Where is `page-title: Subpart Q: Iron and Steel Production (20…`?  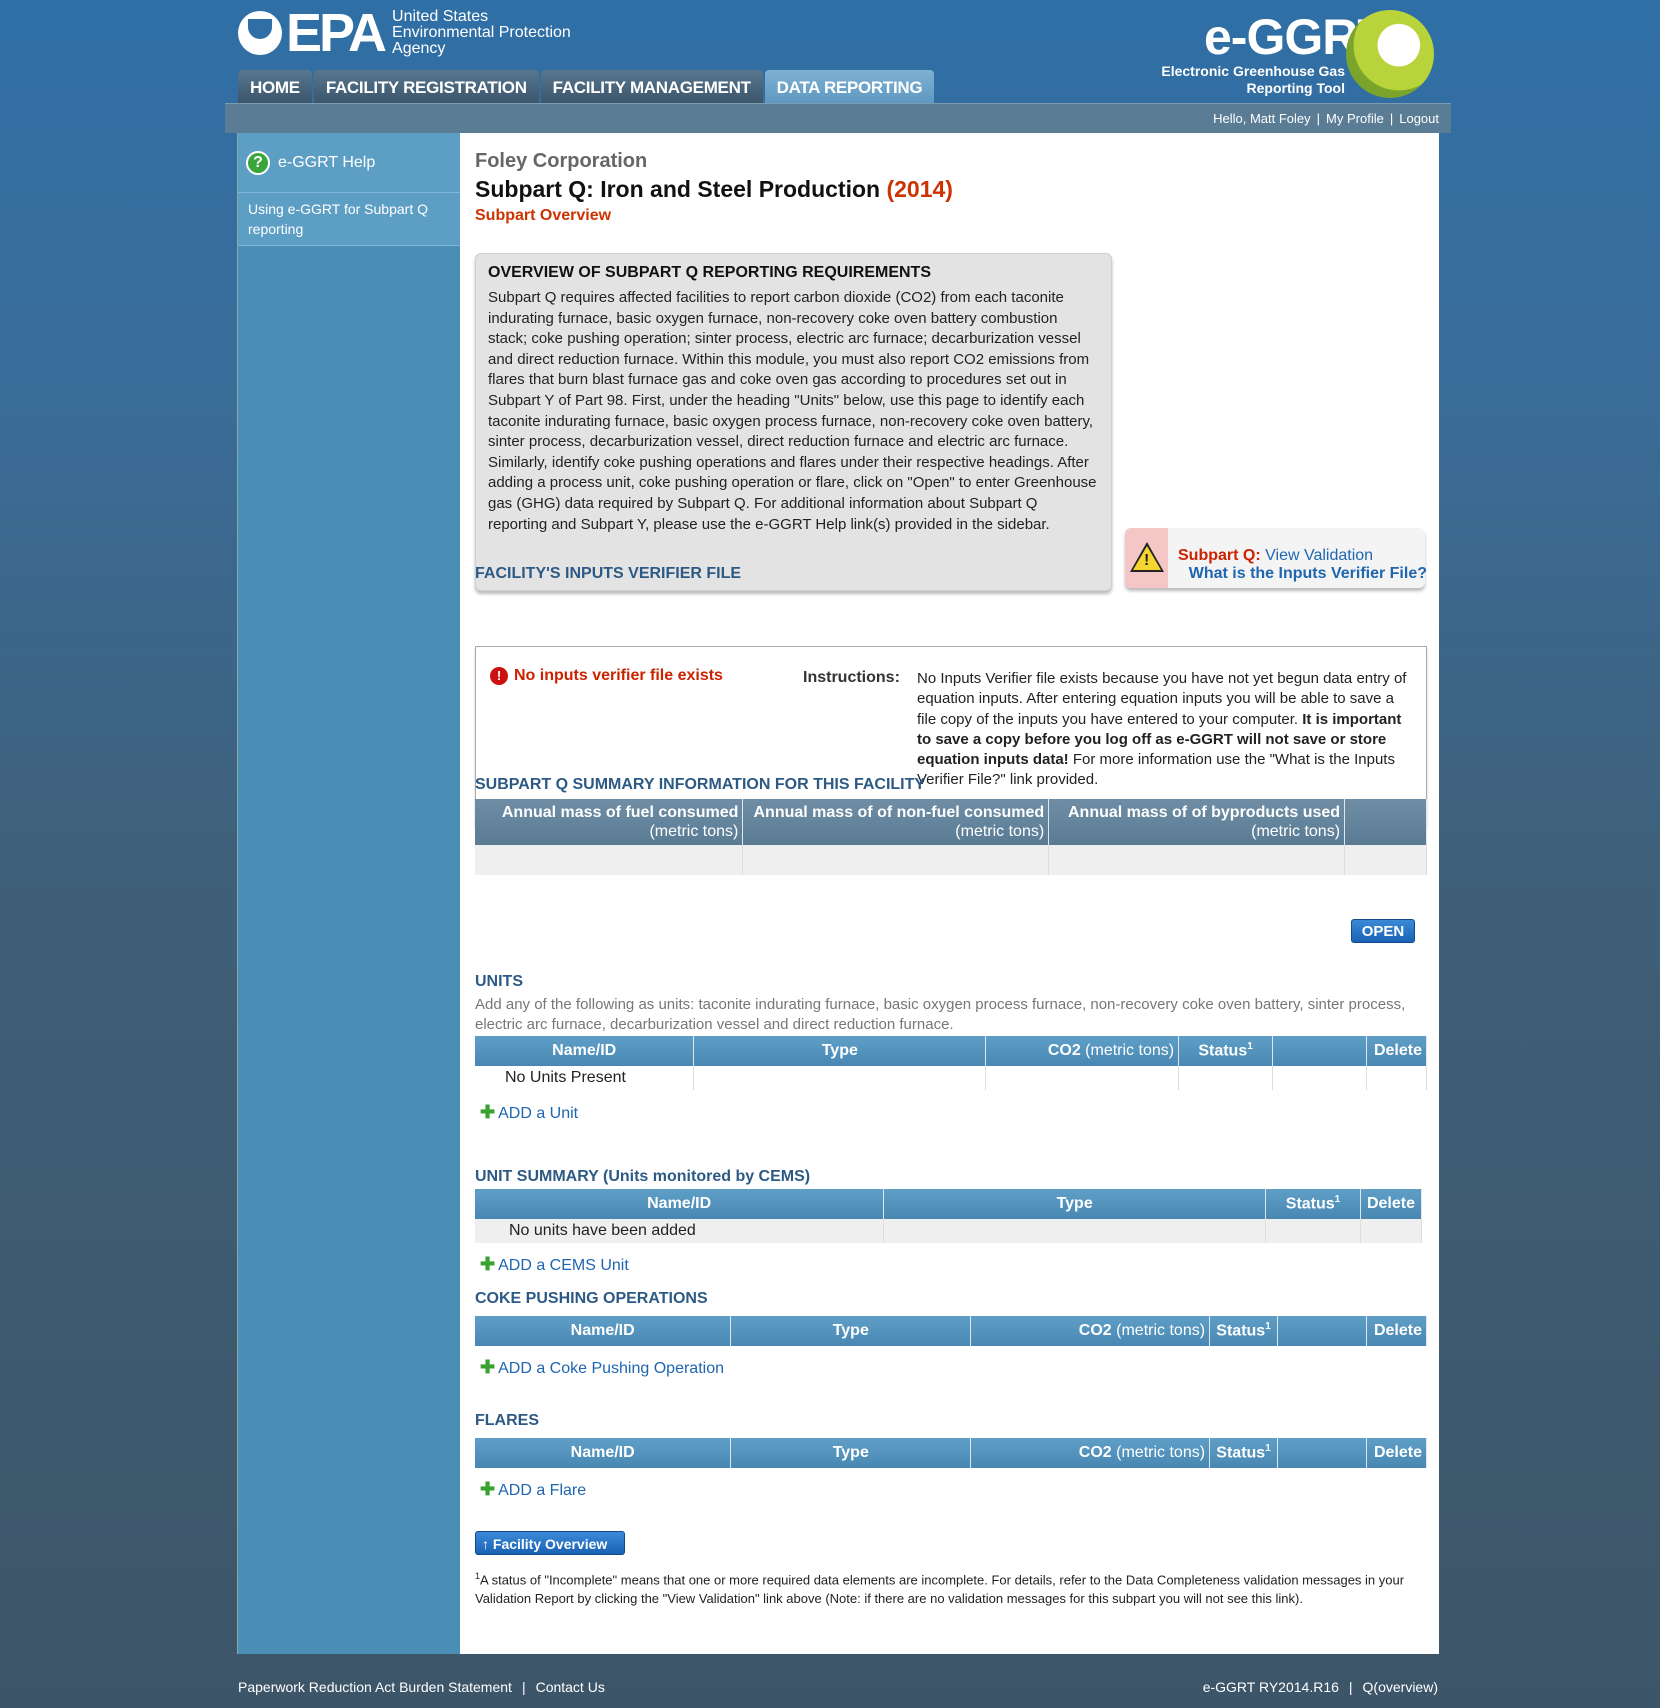 page-title: Subpart Q: Iron and Steel Production (20… is located at coordinates (714, 189).